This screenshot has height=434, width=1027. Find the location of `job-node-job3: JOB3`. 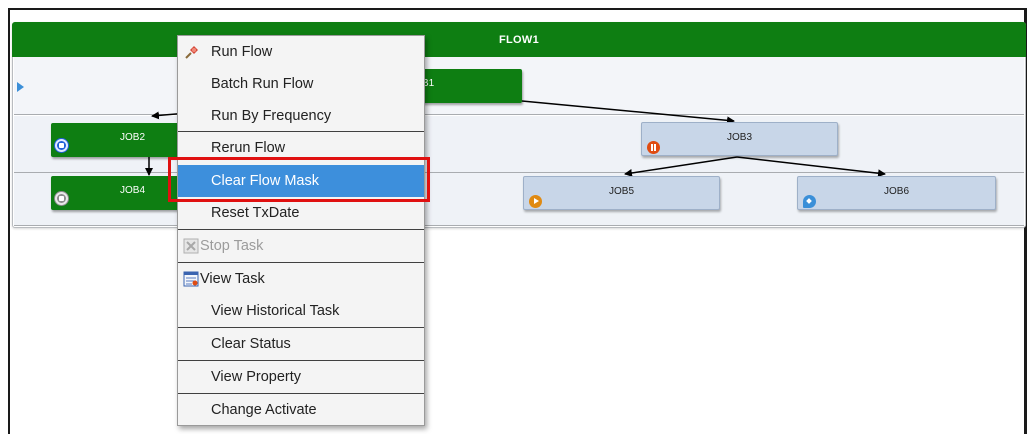

job-node-job3: JOB3 is located at coordinates (739, 139).